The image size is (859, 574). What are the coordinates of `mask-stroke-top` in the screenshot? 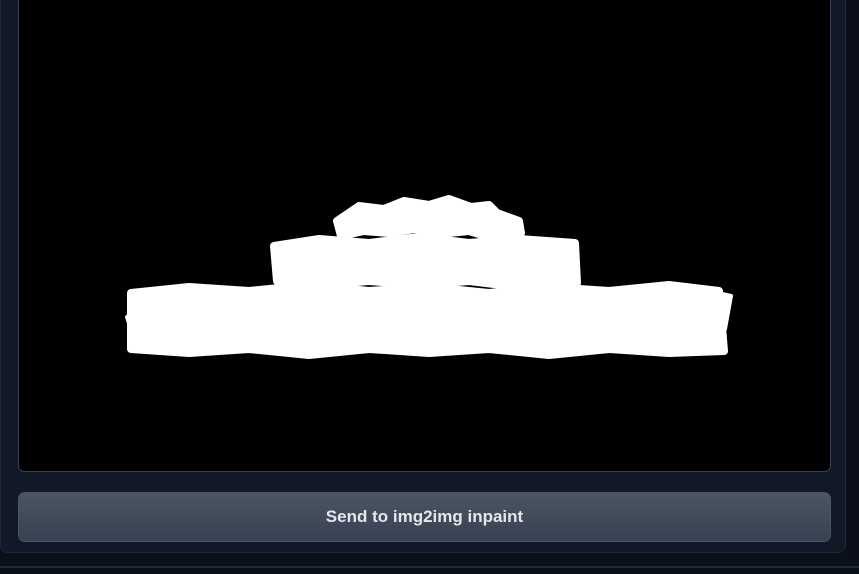 It's located at (429, 218).